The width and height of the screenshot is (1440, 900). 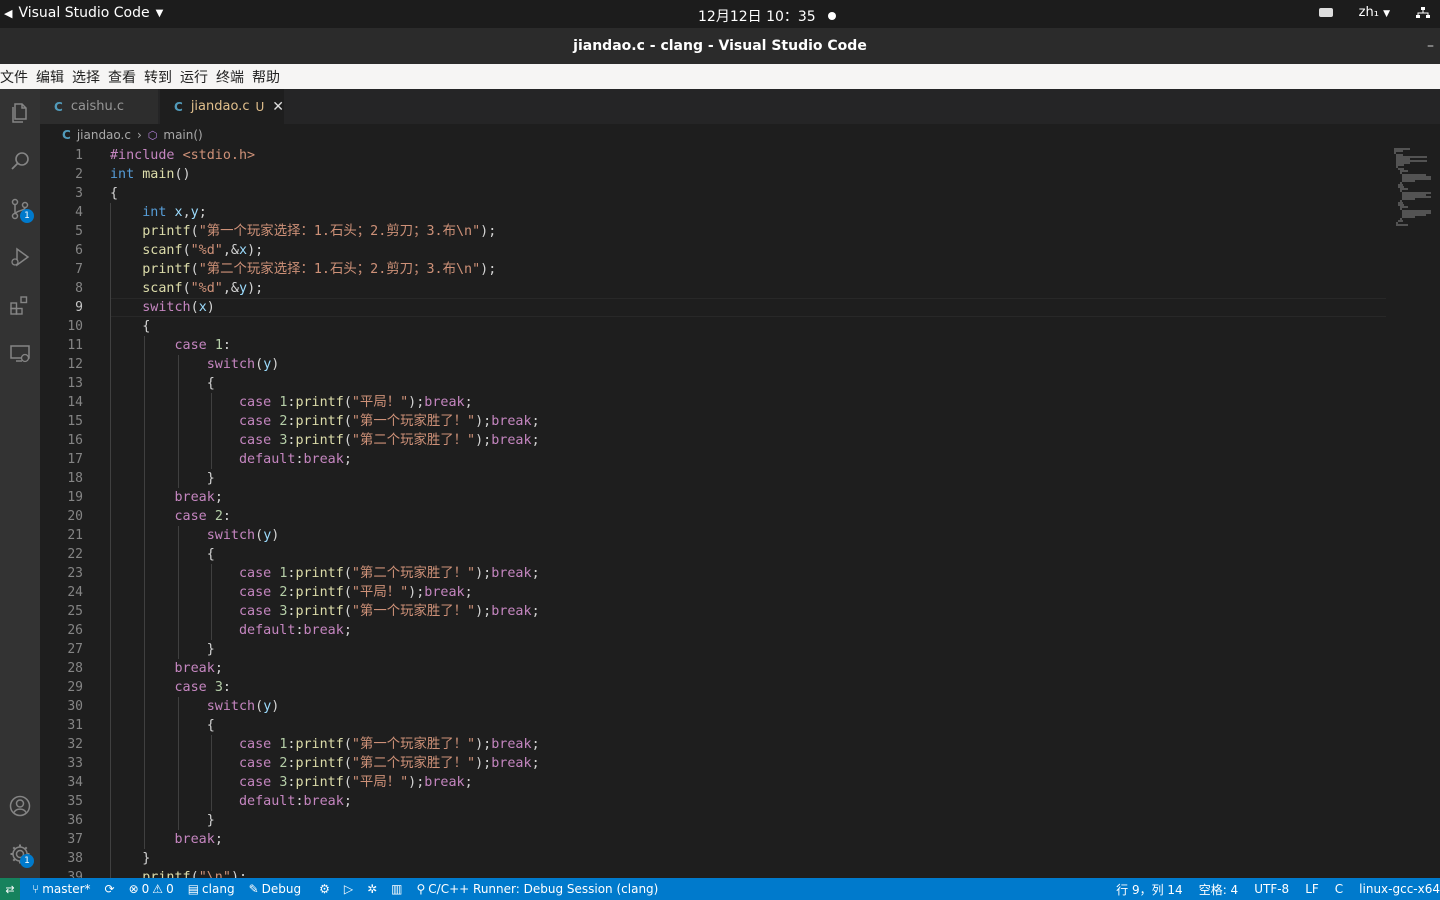 I want to click on extensions-button, so click(x=20, y=305).